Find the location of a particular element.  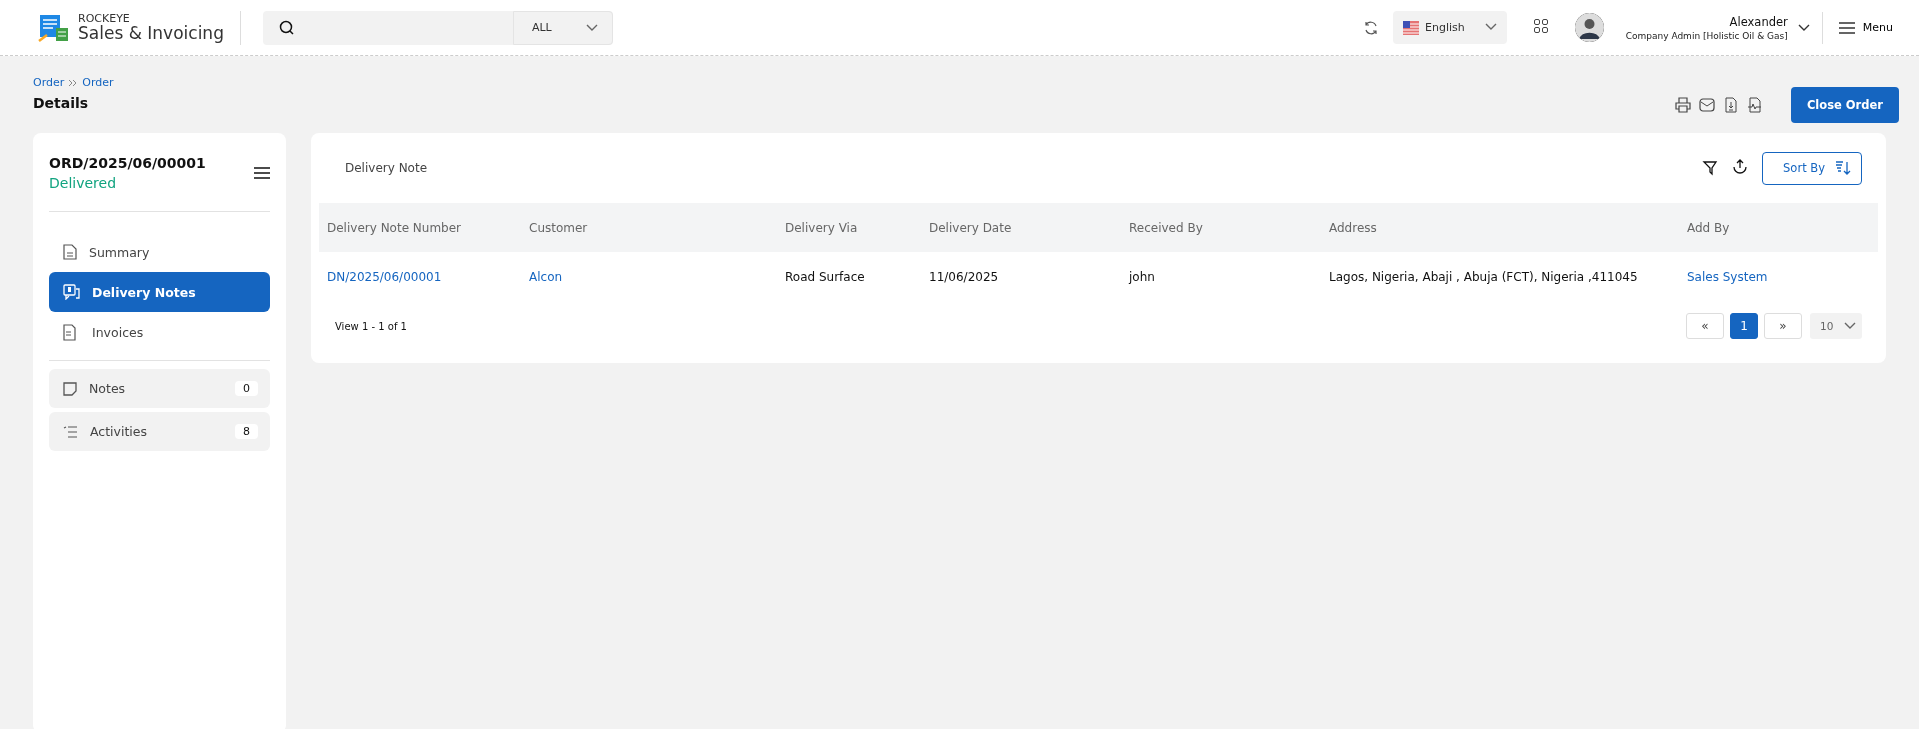

card-title: Delivery Note is located at coordinates (386, 168).